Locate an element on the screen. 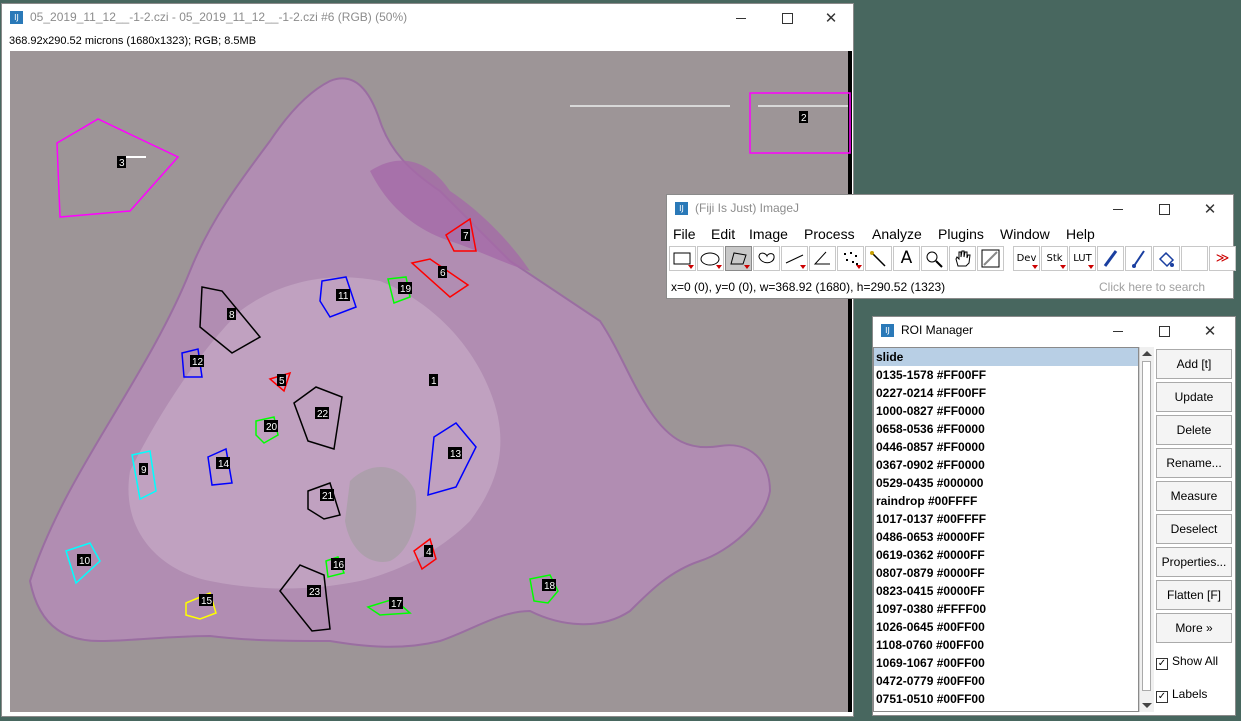 The height and width of the screenshot is (721, 1241). roi-list-item: 1097-0380 #FFFF00 is located at coordinates (1006, 609).